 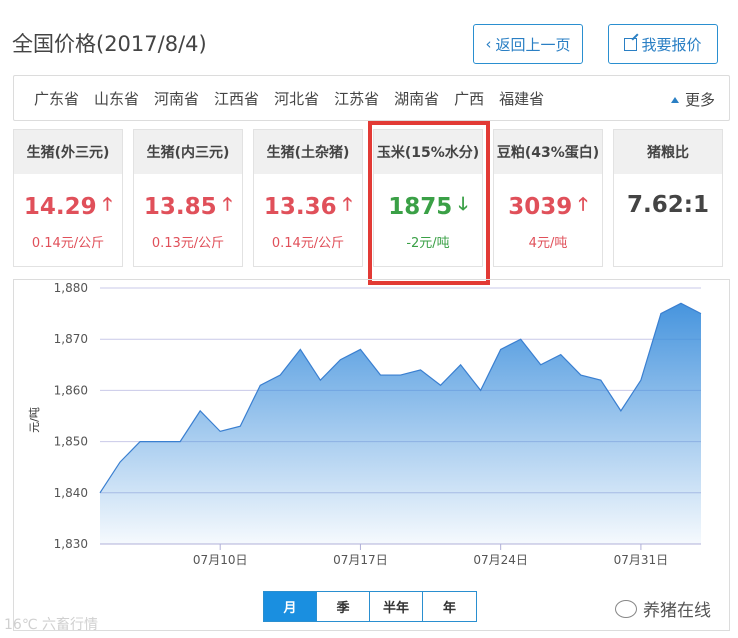 I want to click on more-provinces-button: 更多, so click(x=692, y=99).